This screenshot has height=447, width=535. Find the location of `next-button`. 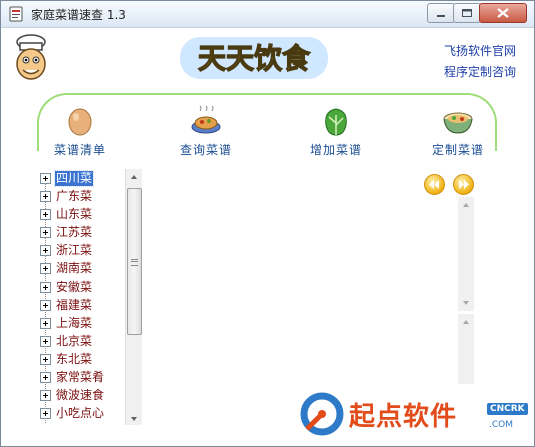

next-button is located at coordinates (463, 184).